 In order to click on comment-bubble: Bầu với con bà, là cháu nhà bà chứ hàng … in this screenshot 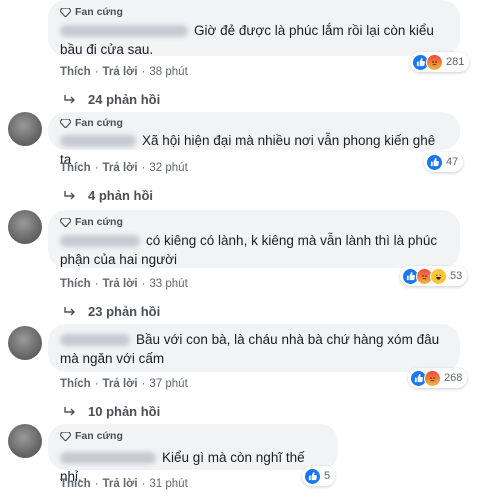, I will do `click(254, 348)`.